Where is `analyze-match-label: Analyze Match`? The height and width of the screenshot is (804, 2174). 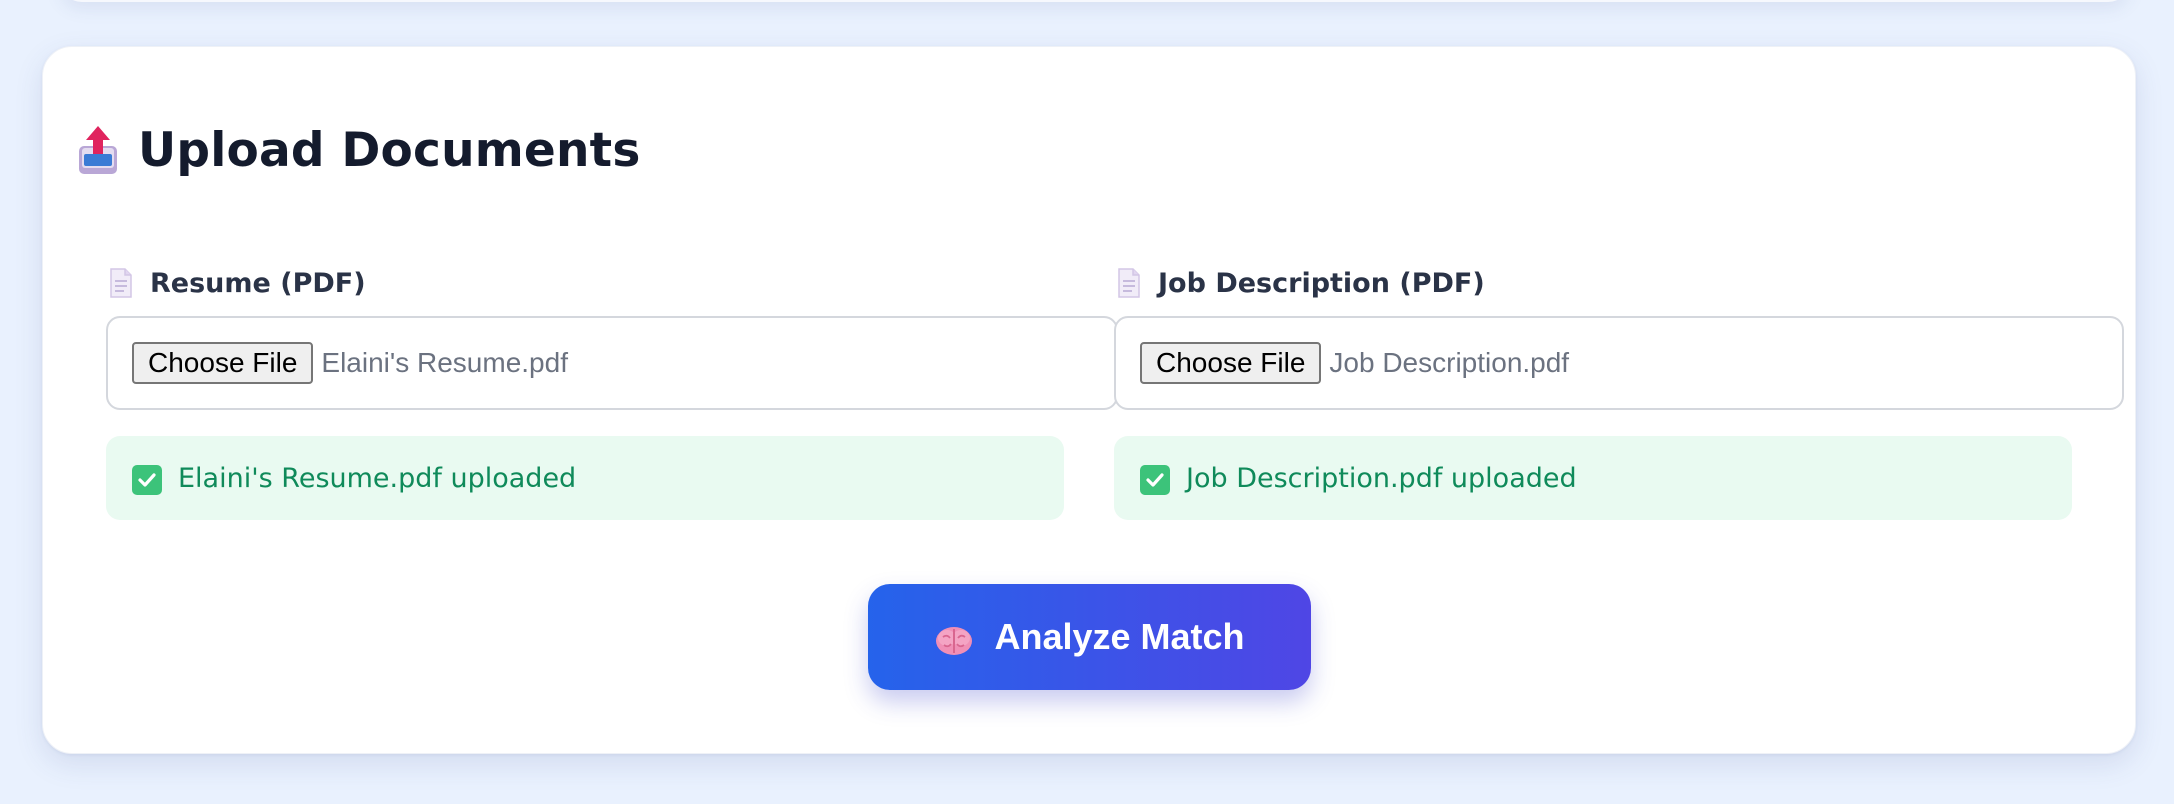
analyze-match-label: Analyze Match is located at coordinates (1119, 636).